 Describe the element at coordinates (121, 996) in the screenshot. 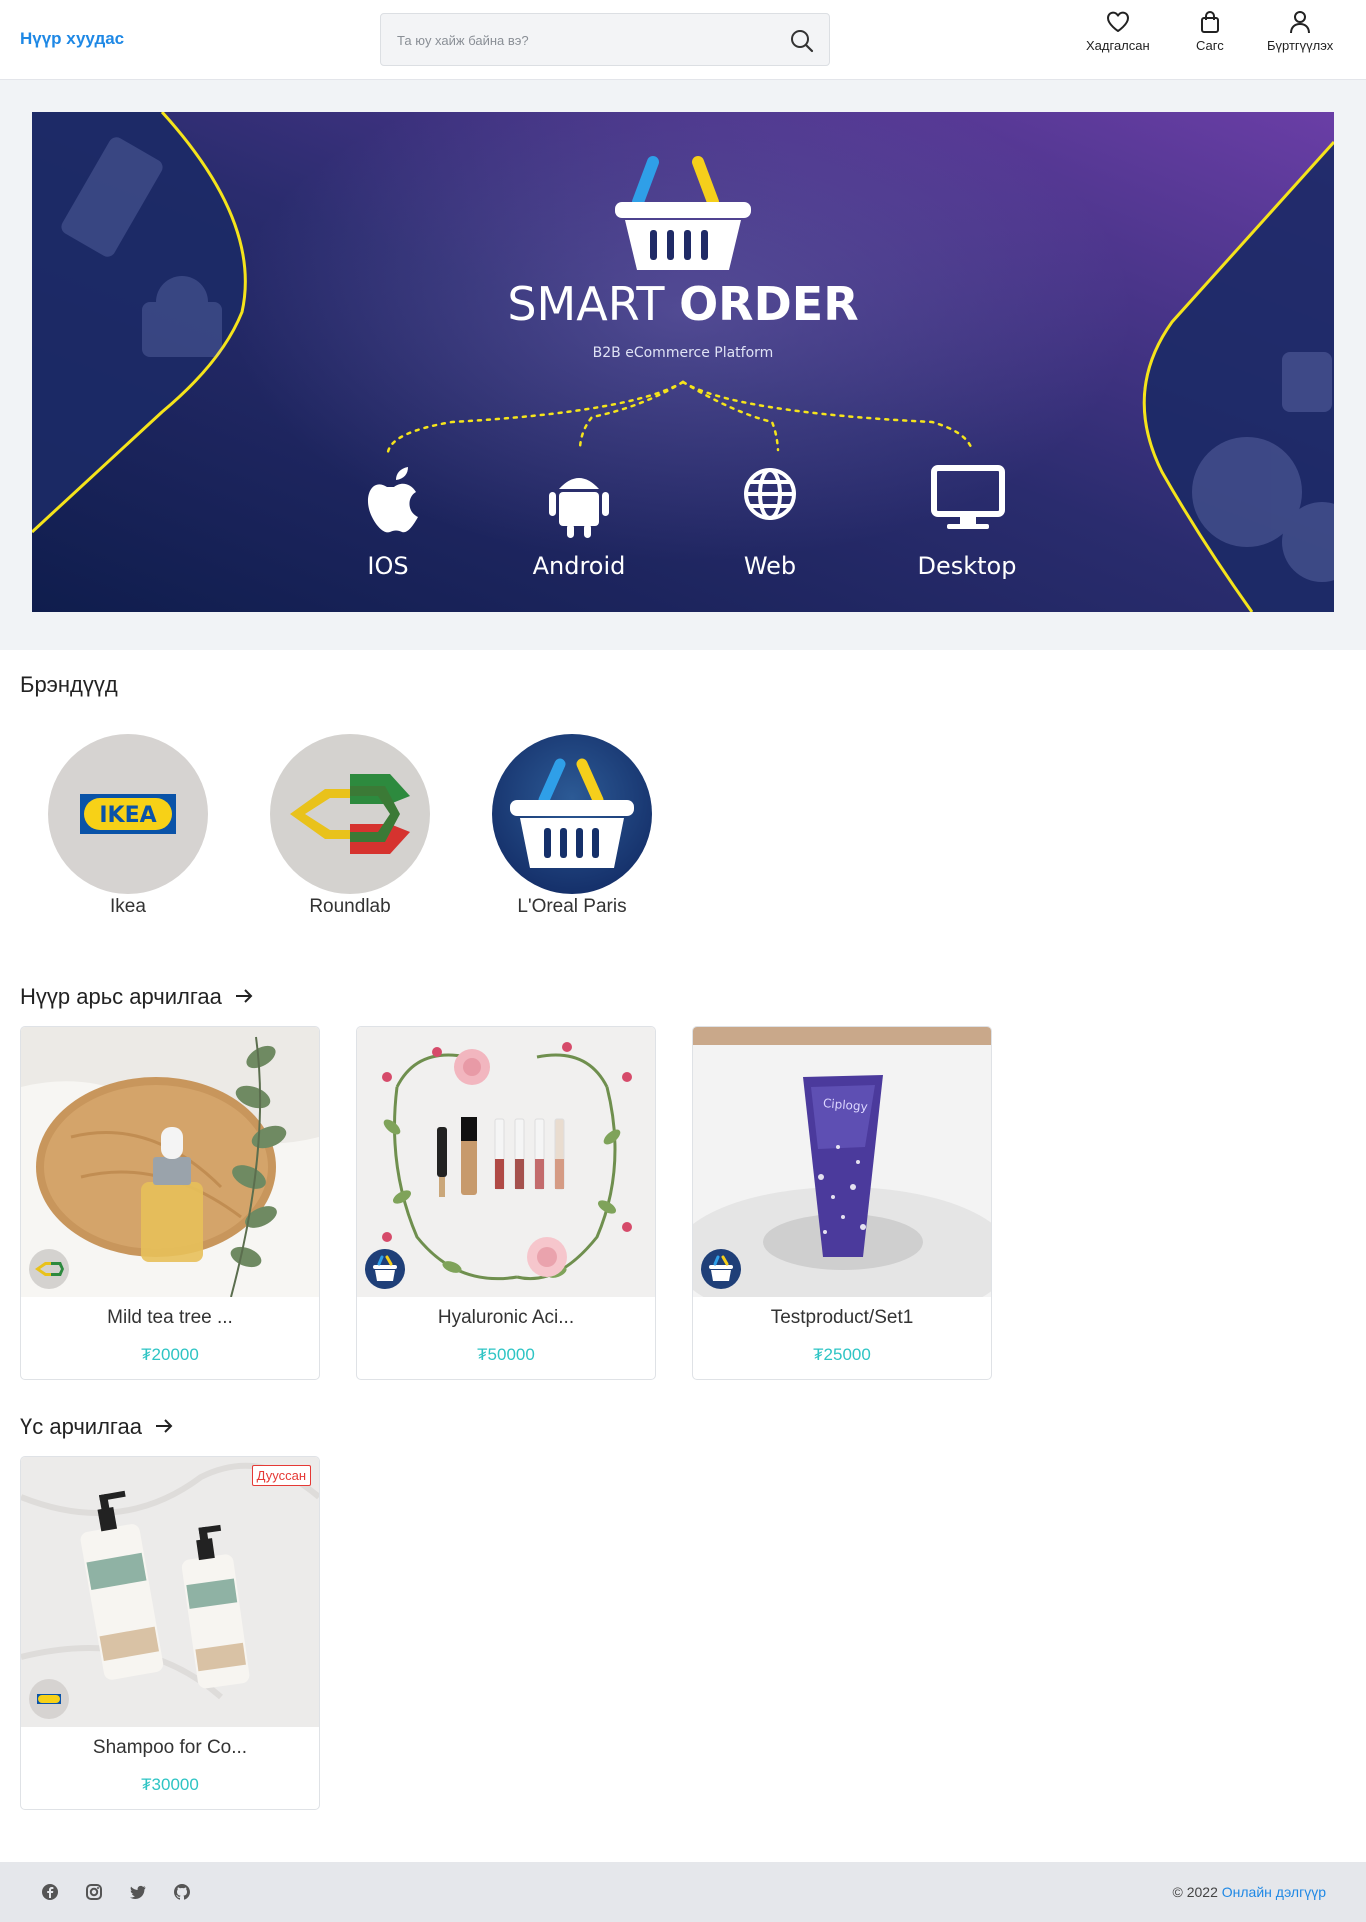

I see `face-care-heading-text: Нүүр арьс арчилгаа` at that location.